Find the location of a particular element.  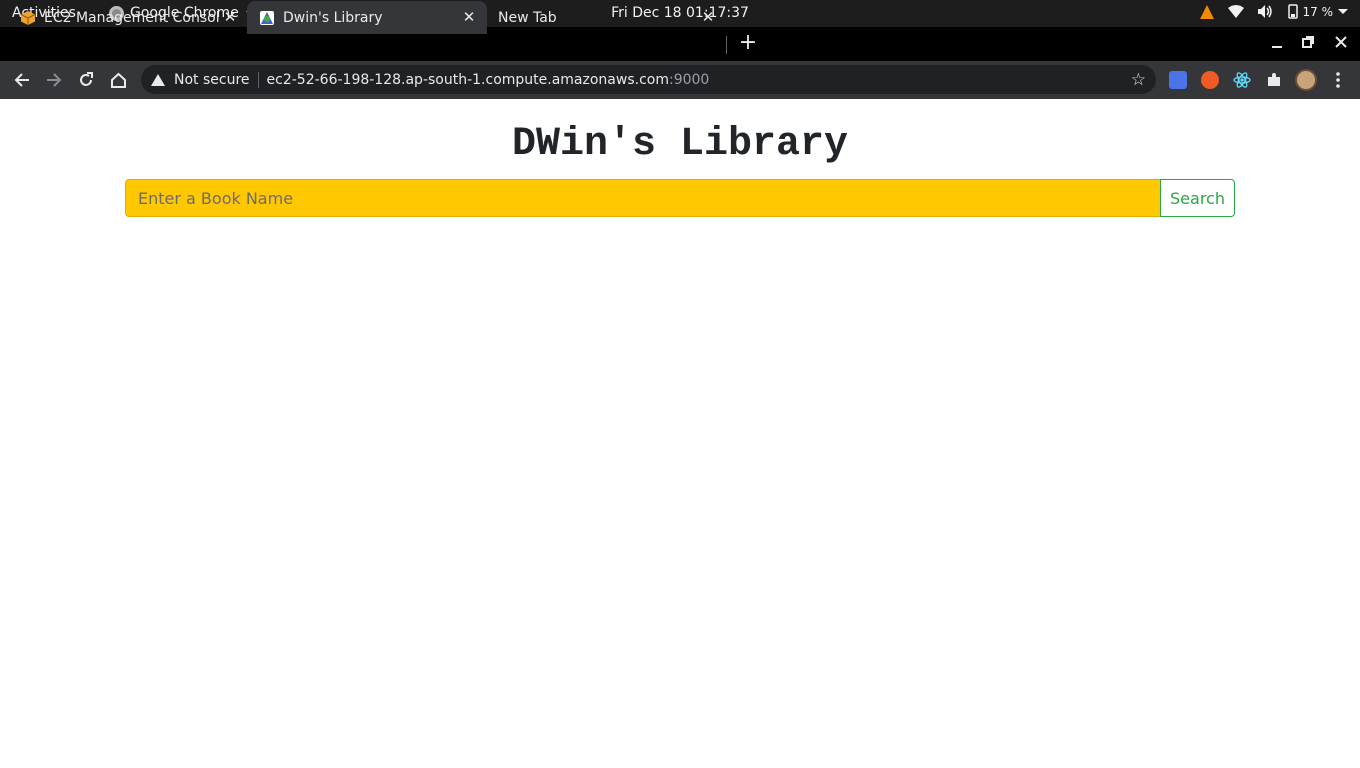

page-title: DWin's Library is located at coordinates (680, 144).